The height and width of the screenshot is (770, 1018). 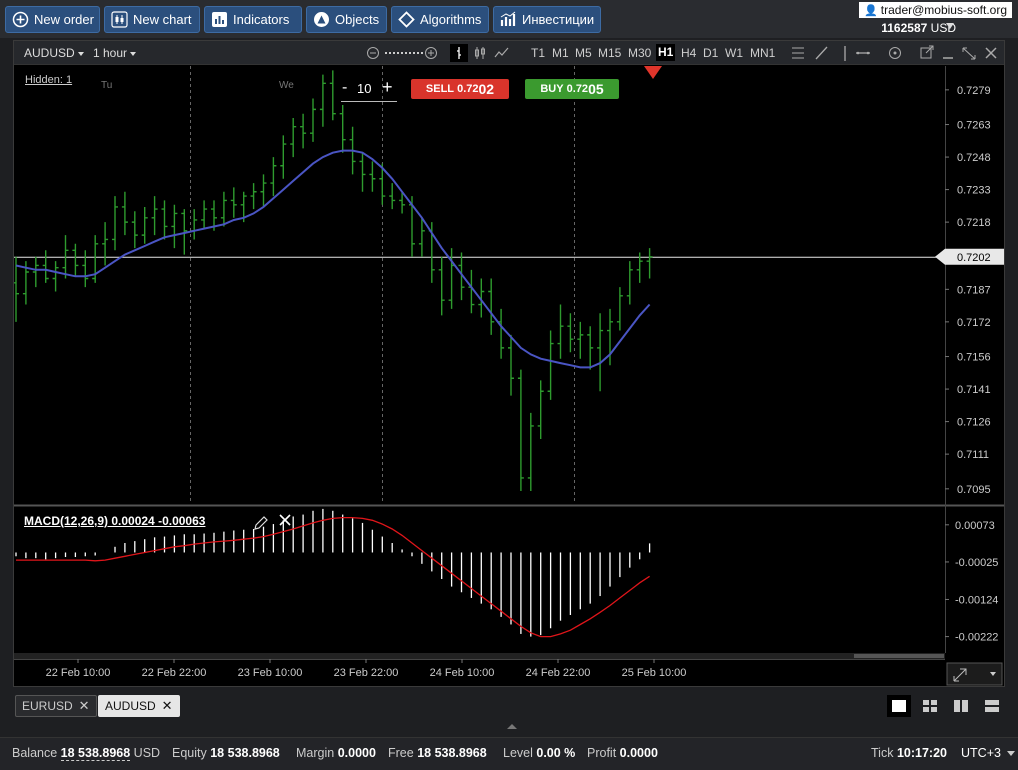 What do you see at coordinates (992, 706) in the screenshot?
I see `layout-horizontal-icon` at bounding box center [992, 706].